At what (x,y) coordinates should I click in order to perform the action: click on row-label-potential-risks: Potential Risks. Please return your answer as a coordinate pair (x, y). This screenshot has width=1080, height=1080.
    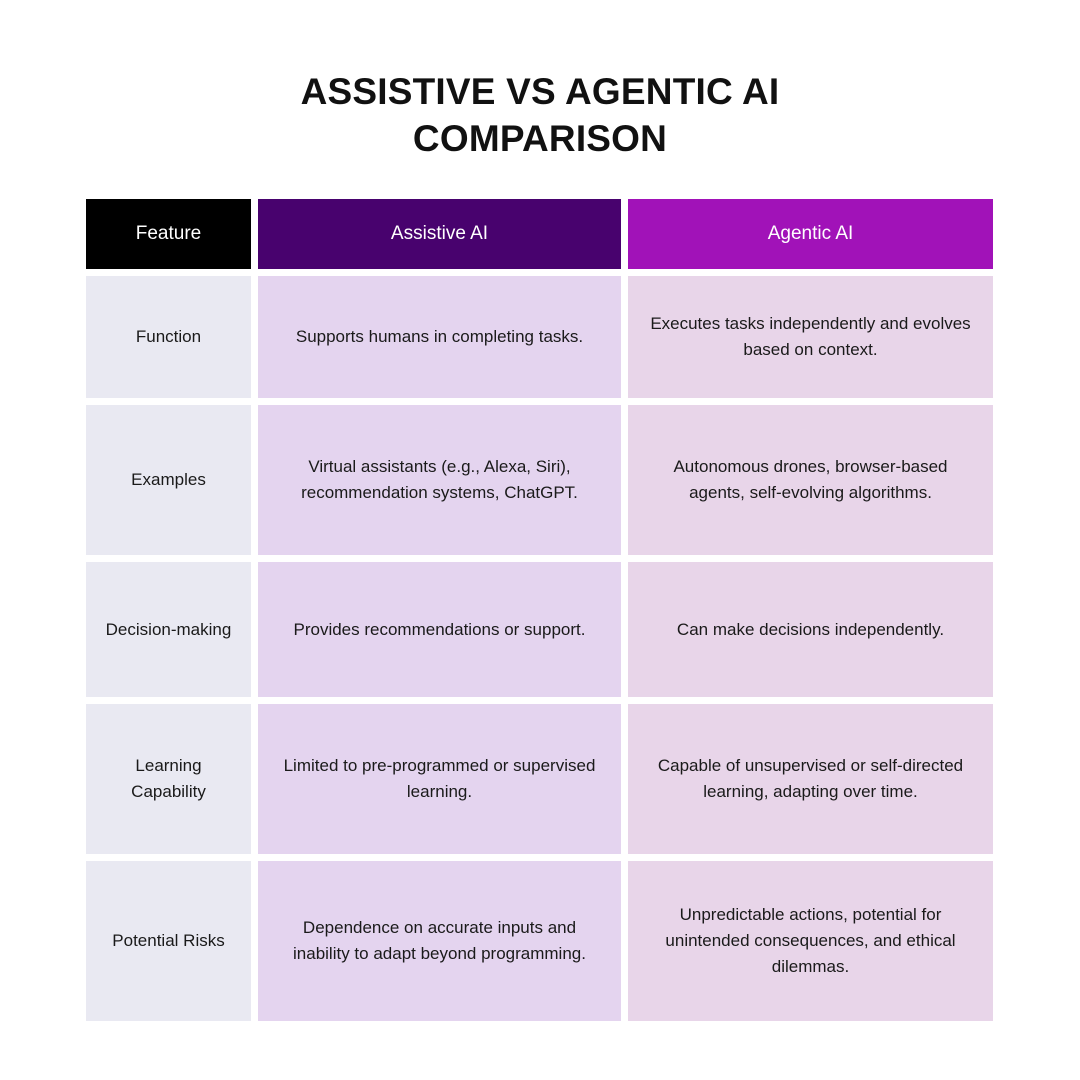
    Looking at the image, I should click on (168, 941).